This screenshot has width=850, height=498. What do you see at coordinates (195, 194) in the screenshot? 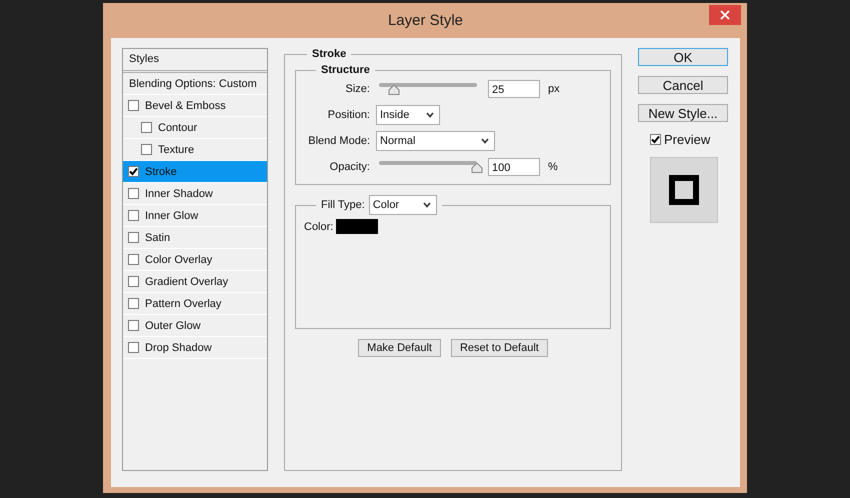
I see `style-list-item: Inner Shadow` at bounding box center [195, 194].